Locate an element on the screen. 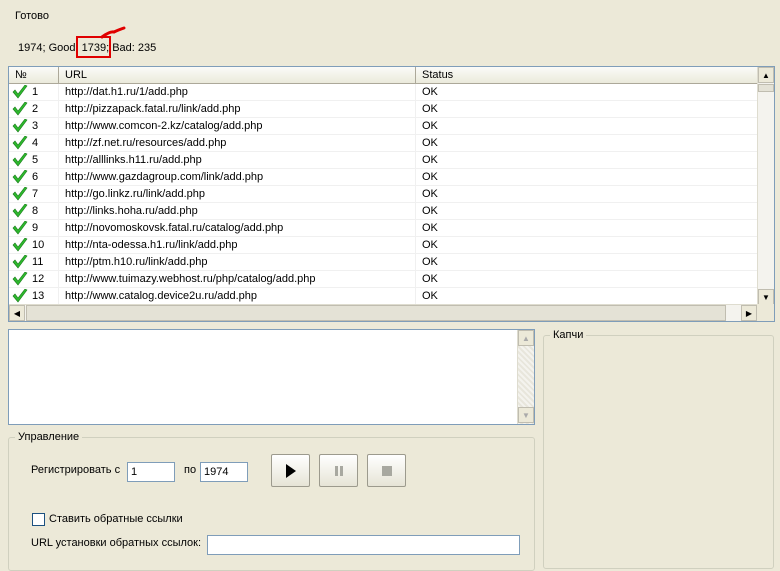 This screenshot has height=571, width=780. row-number: 3 is located at coordinates (35, 125).